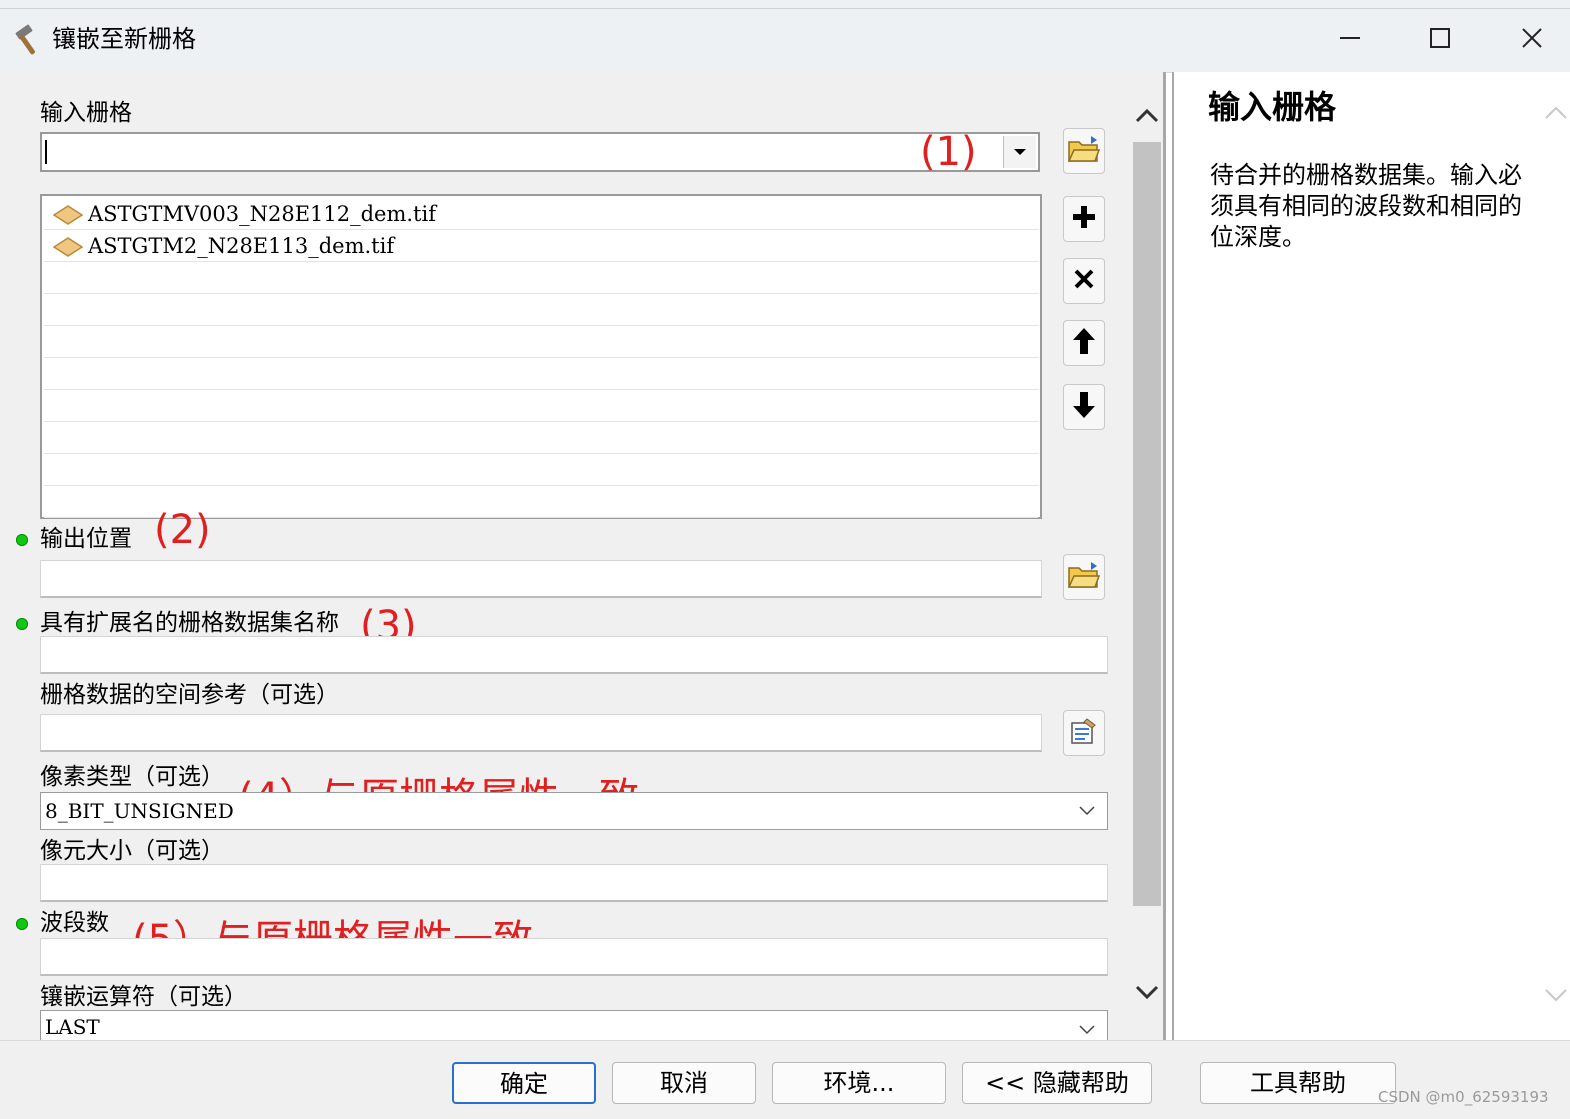 Image resolution: width=1570 pixels, height=1119 pixels. What do you see at coordinates (1350, 38) in the screenshot?
I see `minimize-button` at bounding box center [1350, 38].